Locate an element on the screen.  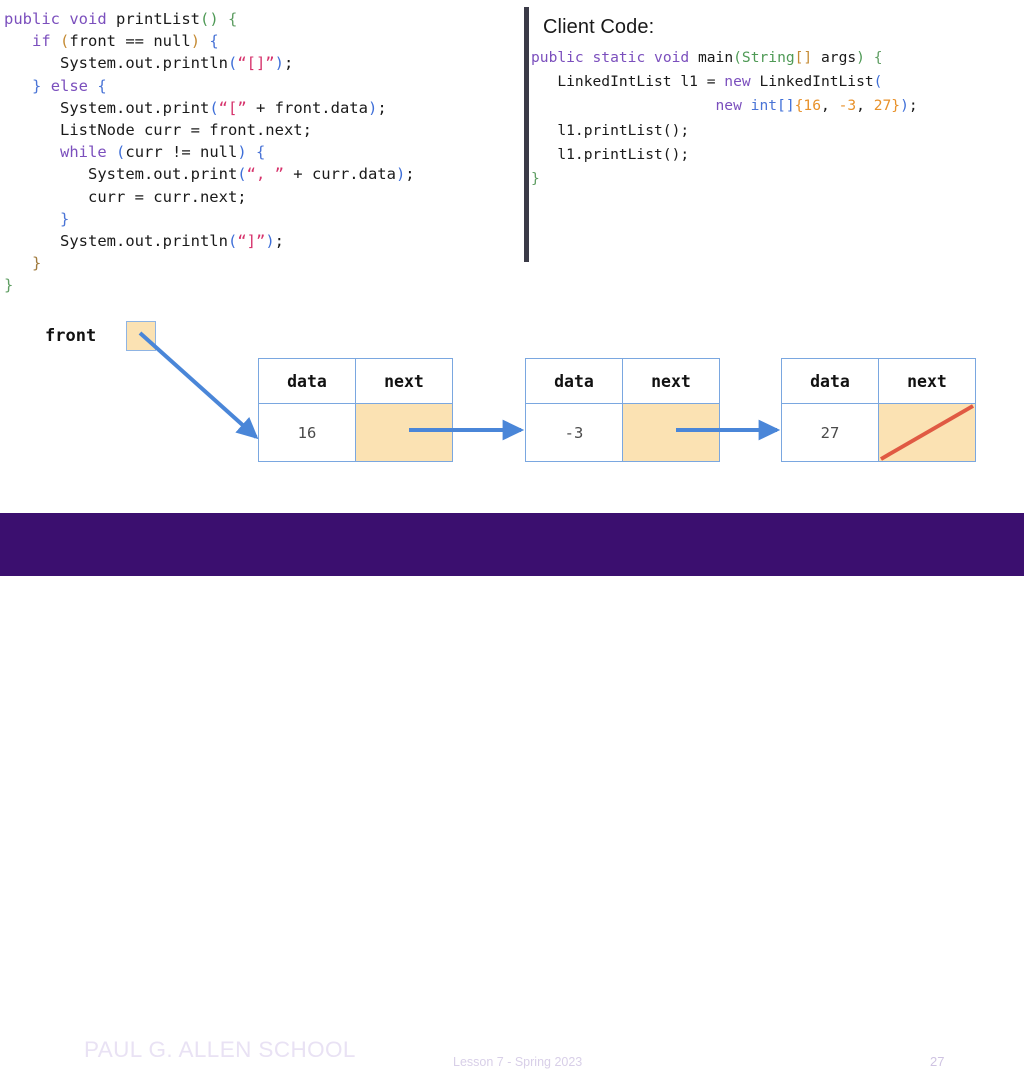
node-value-row: 16 is located at coordinates (355, 432).